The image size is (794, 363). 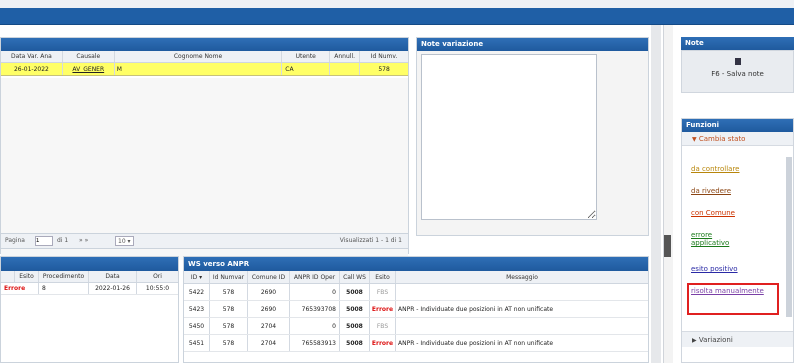 What do you see at coordinates (355, 277) in the screenshot?
I see `col-call-ws: Call WS` at bounding box center [355, 277].